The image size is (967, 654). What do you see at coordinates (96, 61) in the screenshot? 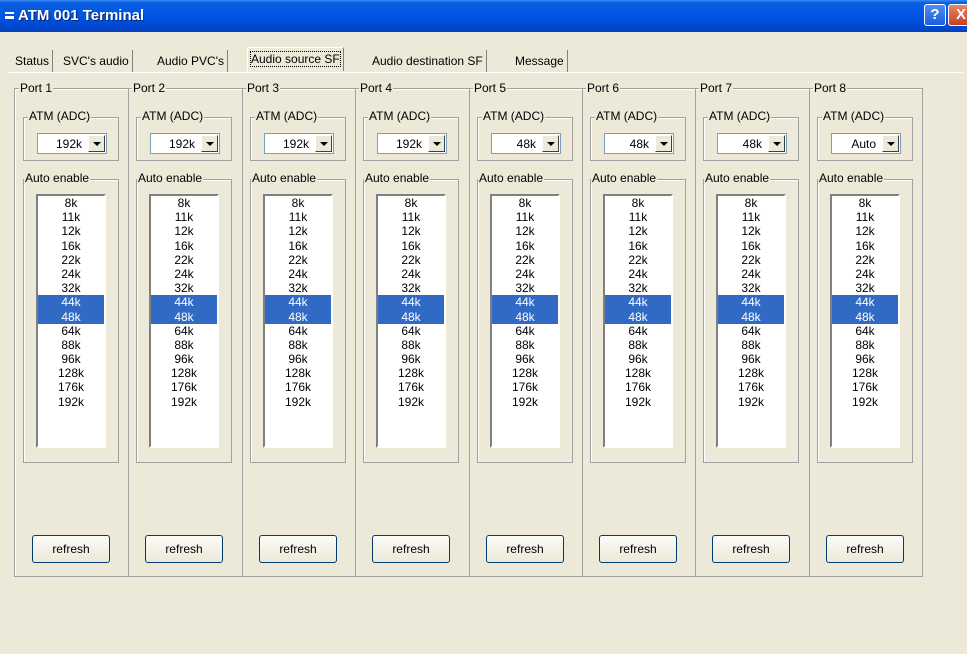
I see `tab-svcs-audio: SVC's audio` at bounding box center [96, 61].